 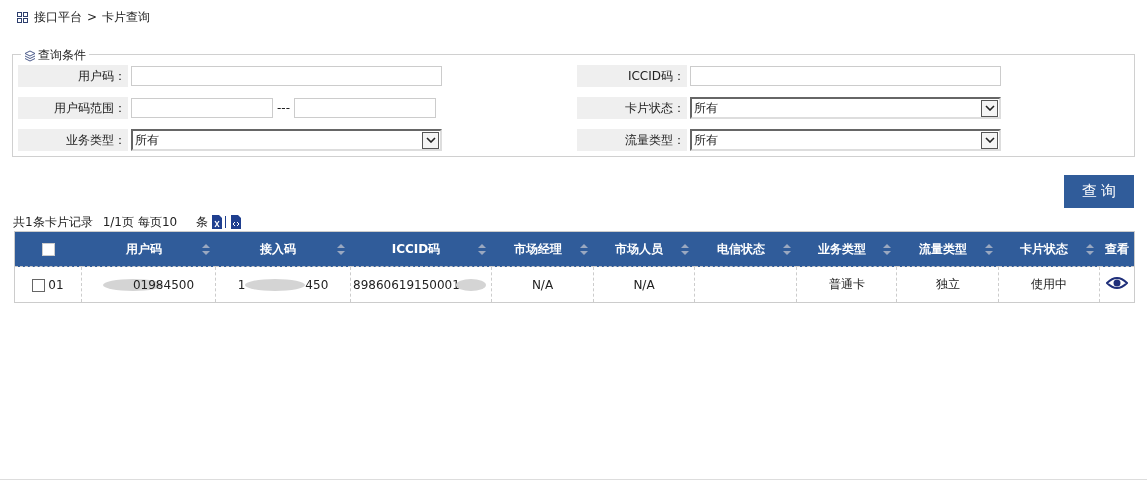 What do you see at coordinates (1044, 249) in the screenshot?
I see `column-header: 卡片状态` at bounding box center [1044, 249].